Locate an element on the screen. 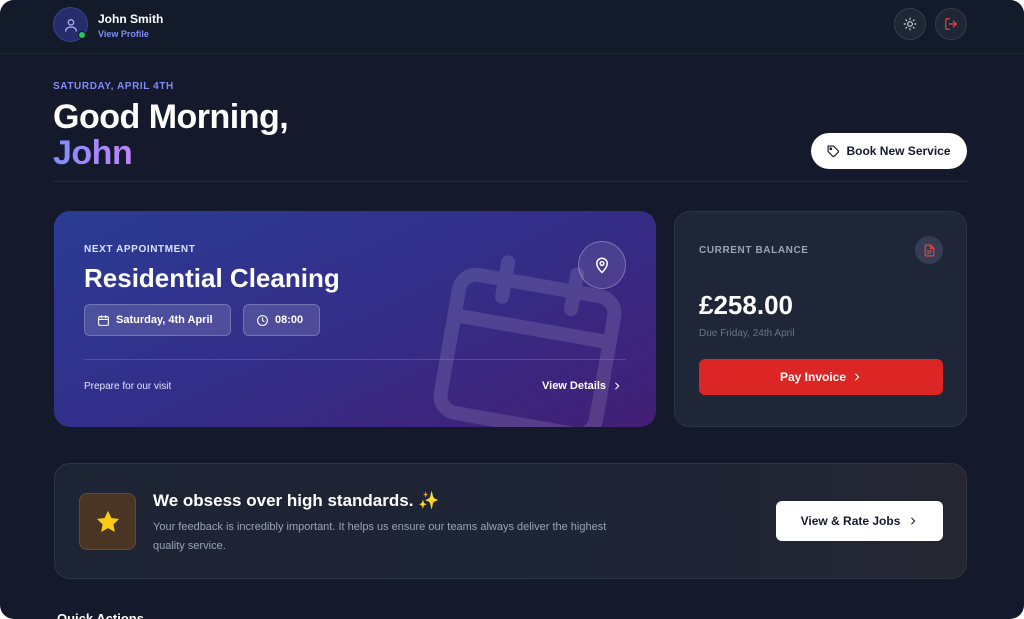  balance-due-date: Due Friday, 24th April is located at coordinates (747, 333).